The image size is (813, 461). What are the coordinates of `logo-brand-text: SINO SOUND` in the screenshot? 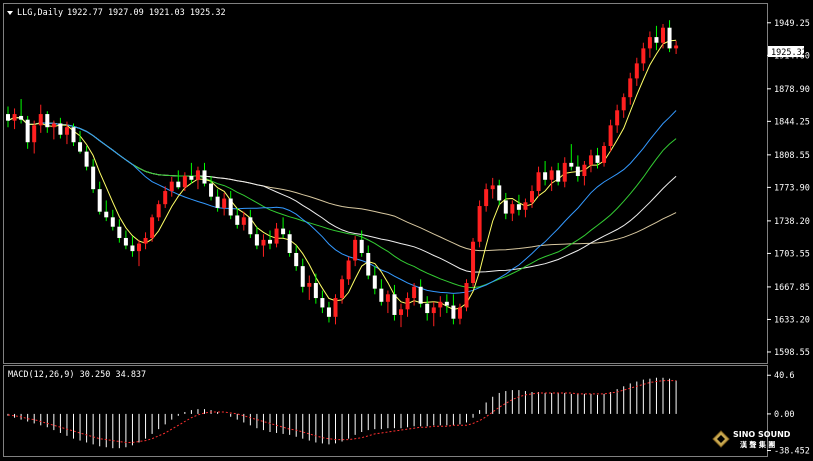 It's located at (762, 434).